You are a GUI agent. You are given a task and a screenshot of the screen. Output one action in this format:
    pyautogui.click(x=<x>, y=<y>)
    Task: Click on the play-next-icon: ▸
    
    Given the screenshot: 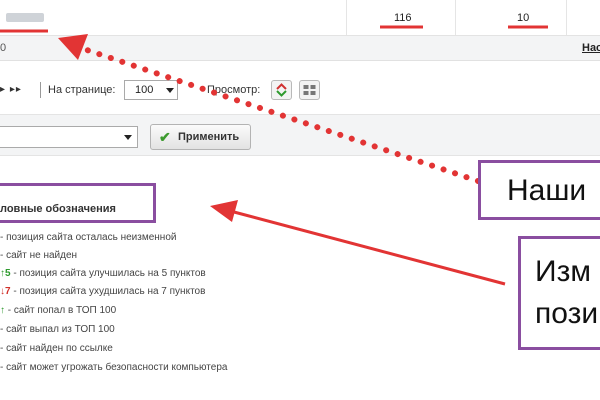 What is the action you would take?
    pyautogui.click(x=3, y=89)
    